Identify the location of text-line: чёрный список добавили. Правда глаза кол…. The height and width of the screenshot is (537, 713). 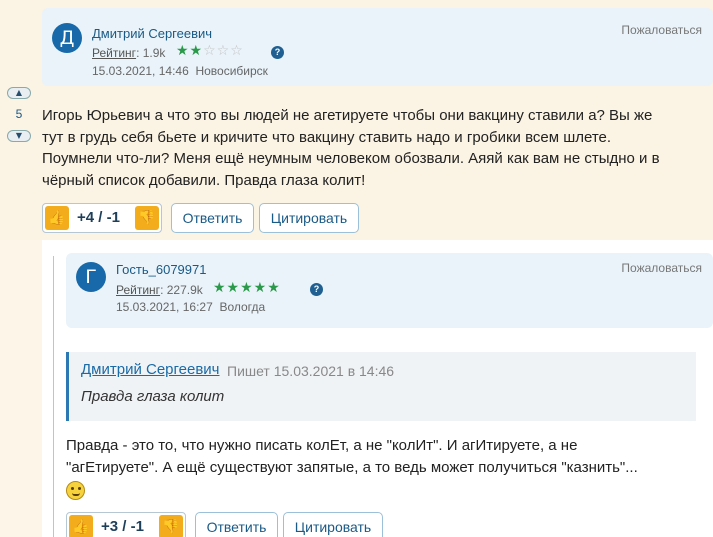
(204, 180).